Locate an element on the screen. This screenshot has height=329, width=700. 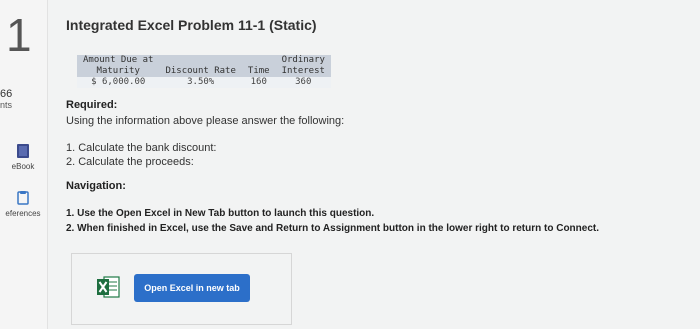
references-icon is located at coordinates (23, 198).